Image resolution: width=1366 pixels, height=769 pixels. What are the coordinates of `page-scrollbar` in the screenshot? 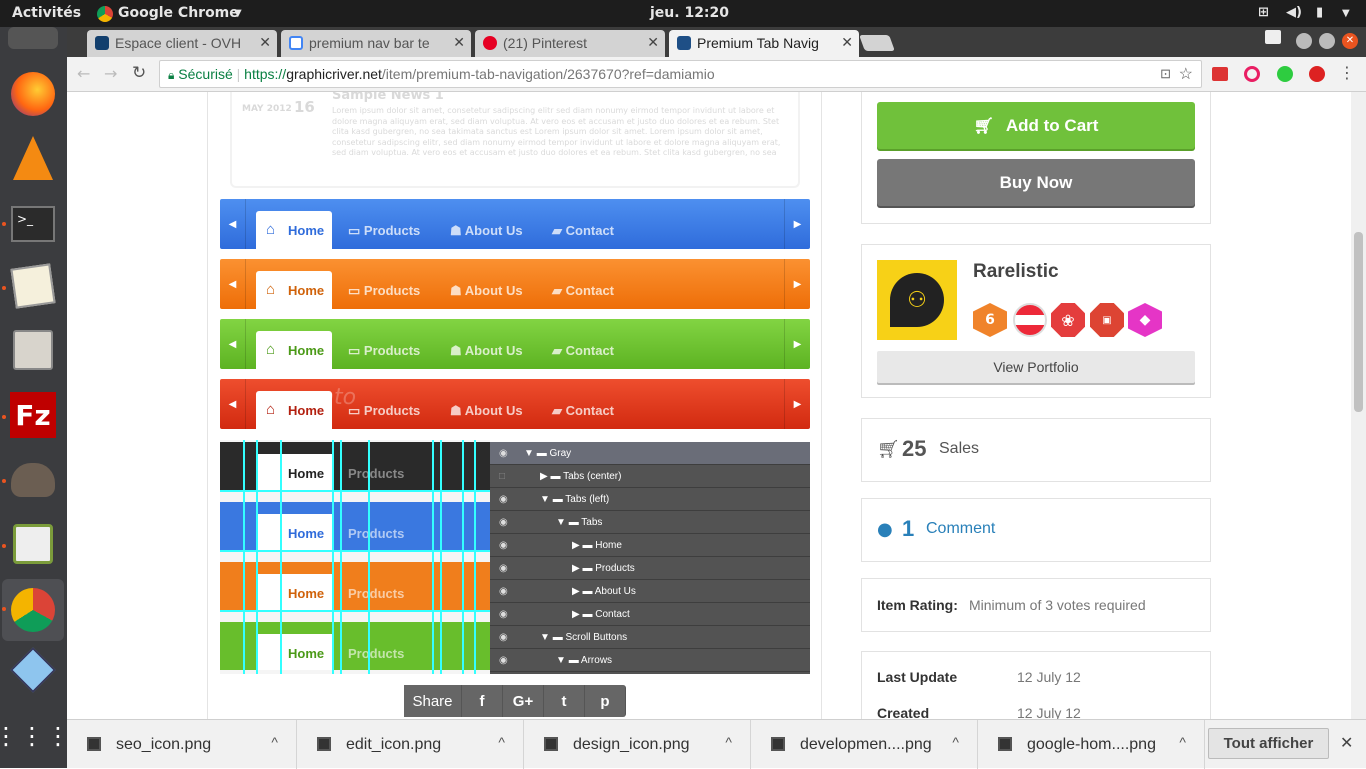 It's located at (1358, 405).